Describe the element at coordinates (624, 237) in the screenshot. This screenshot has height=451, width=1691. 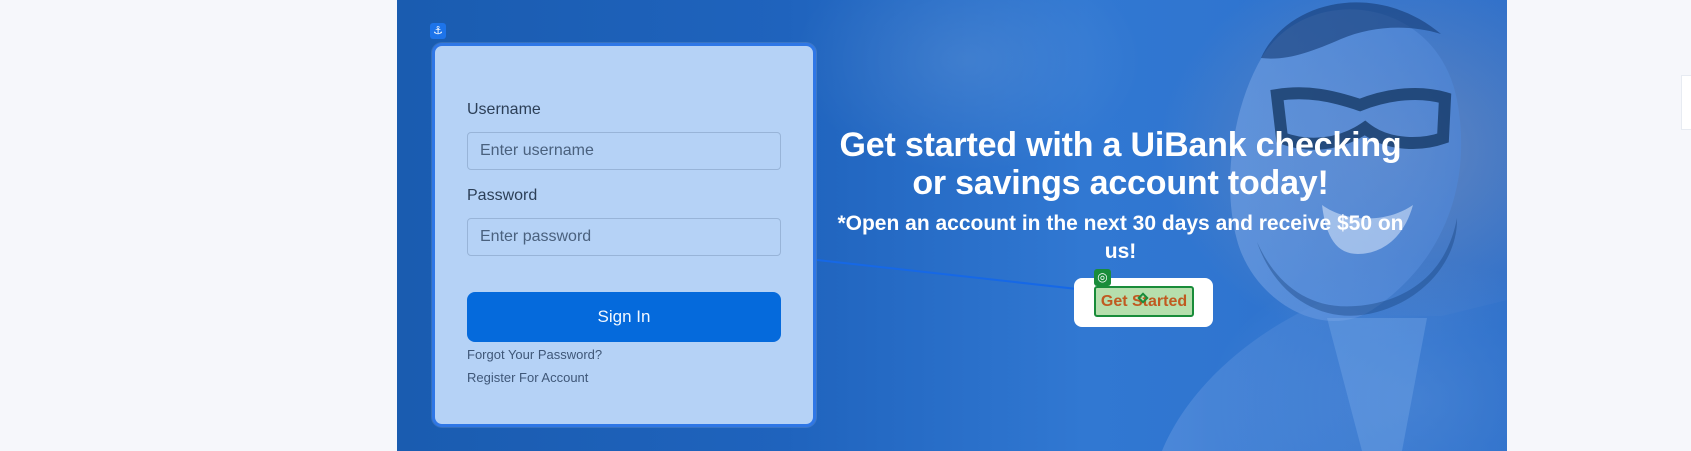
I see `password-input` at that location.